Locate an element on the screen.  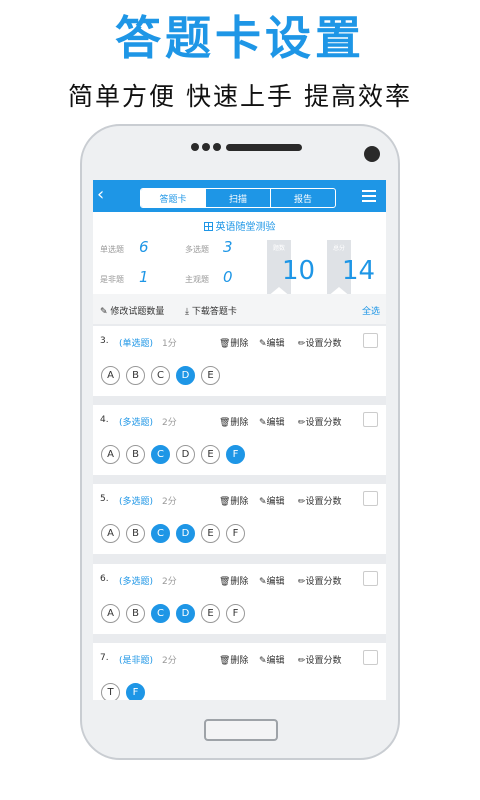
question-number: 6. is located at coordinates (104, 579).